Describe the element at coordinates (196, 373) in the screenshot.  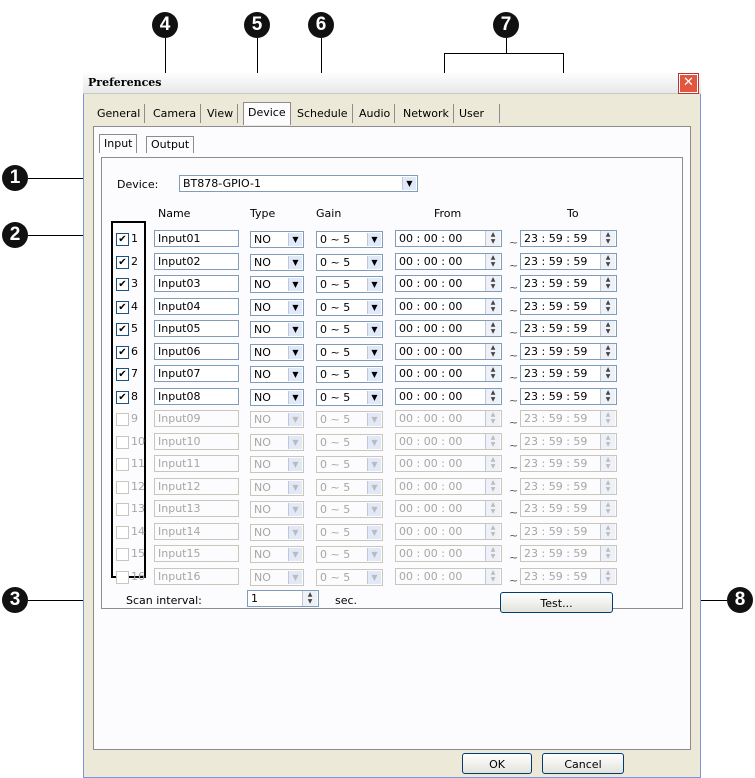
I see `row-name-input: Input07` at that location.